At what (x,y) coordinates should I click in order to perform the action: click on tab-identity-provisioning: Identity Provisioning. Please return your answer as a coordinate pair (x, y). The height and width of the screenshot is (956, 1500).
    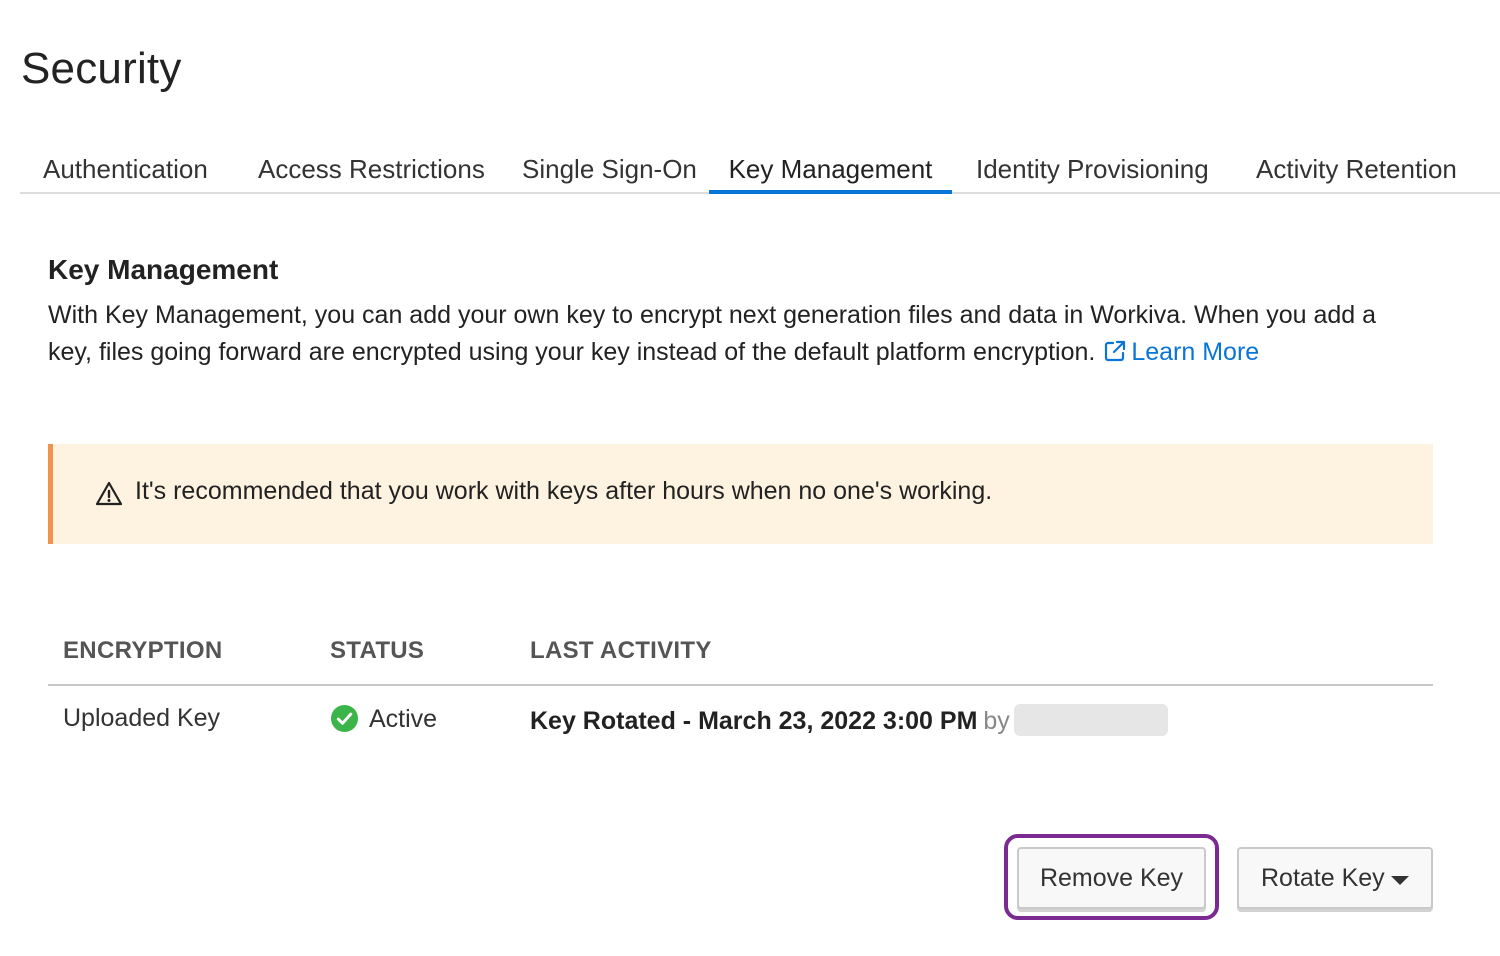
    Looking at the image, I should click on (1092, 172).